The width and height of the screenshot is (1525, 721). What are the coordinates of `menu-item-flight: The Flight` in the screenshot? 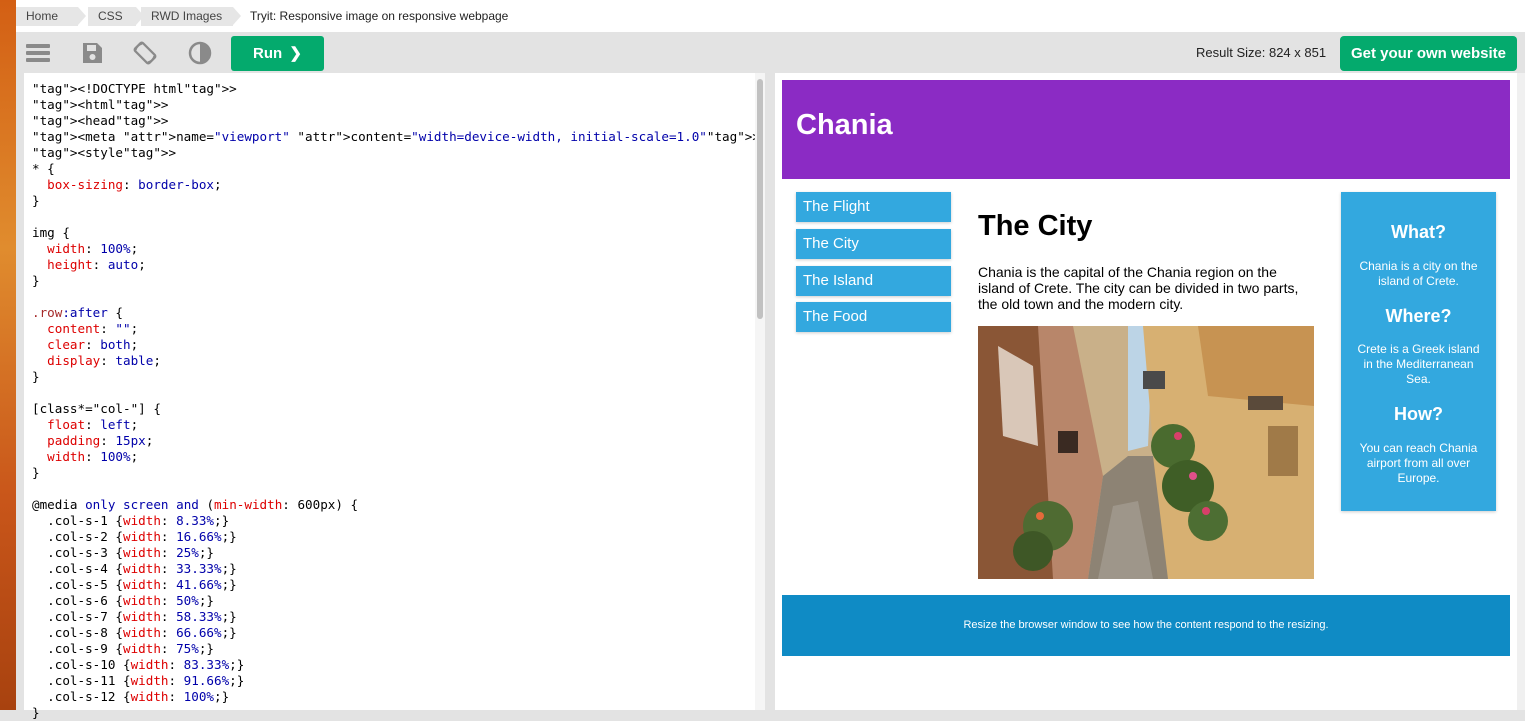 It's located at (873, 207).